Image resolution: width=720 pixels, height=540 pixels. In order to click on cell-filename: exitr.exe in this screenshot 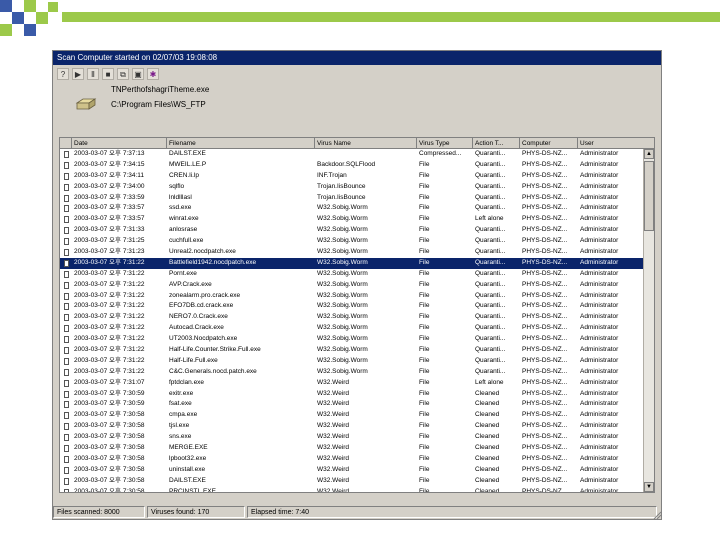, I will do `click(181, 393)`.